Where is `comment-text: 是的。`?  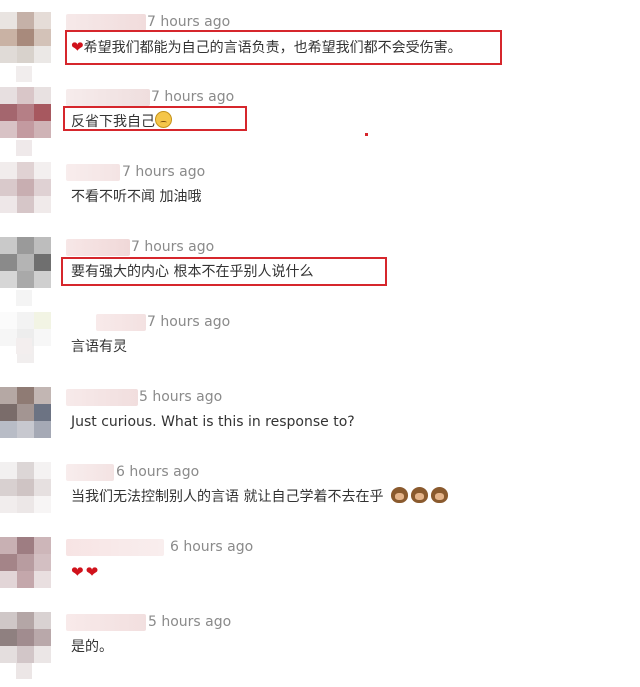
comment-text: 是的。 is located at coordinates (92, 647).